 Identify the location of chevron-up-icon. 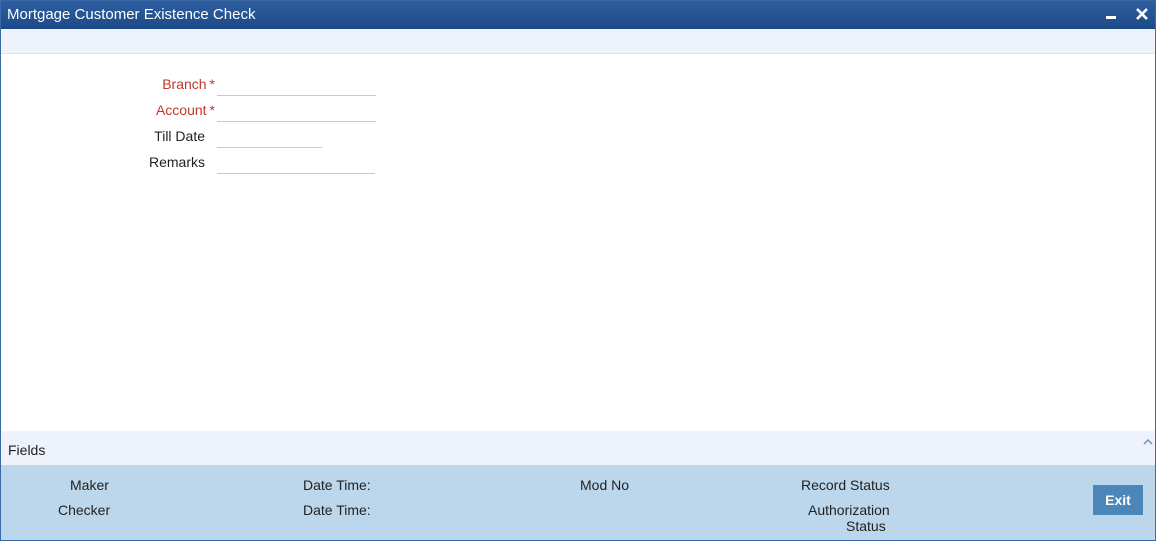
(1148, 442).